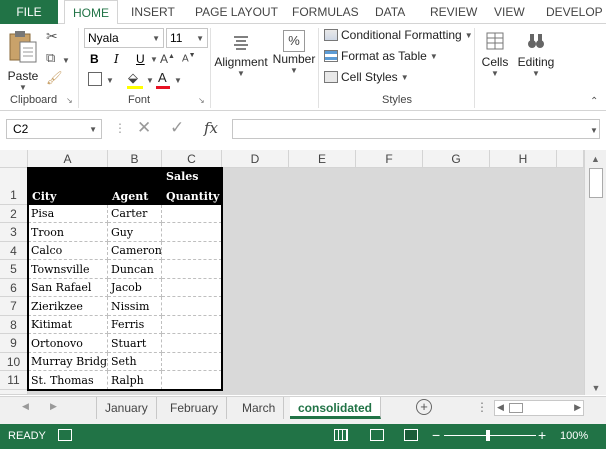 The image size is (606, 449). I want to click on formula-input, so click(416, 129).